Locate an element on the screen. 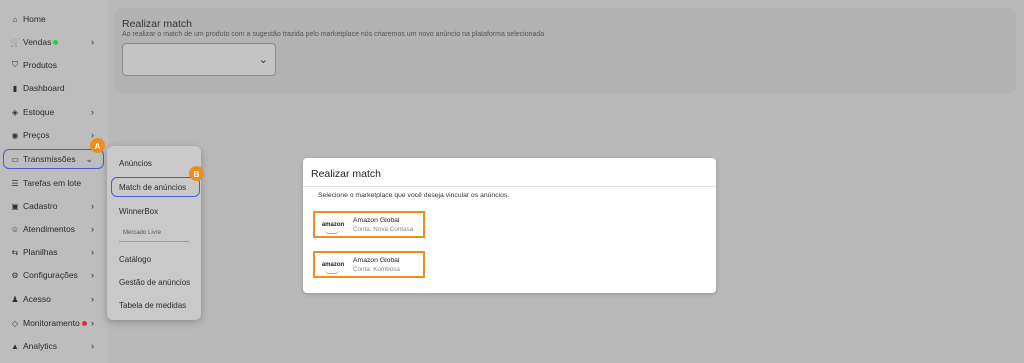  cart-icon: 🛒 is located at coordinates (15, 42).